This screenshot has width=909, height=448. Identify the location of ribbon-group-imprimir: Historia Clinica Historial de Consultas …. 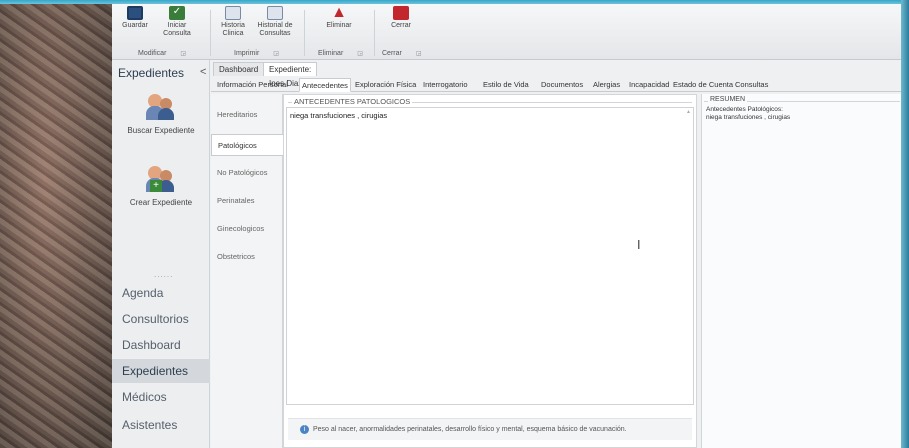
(257, 32).